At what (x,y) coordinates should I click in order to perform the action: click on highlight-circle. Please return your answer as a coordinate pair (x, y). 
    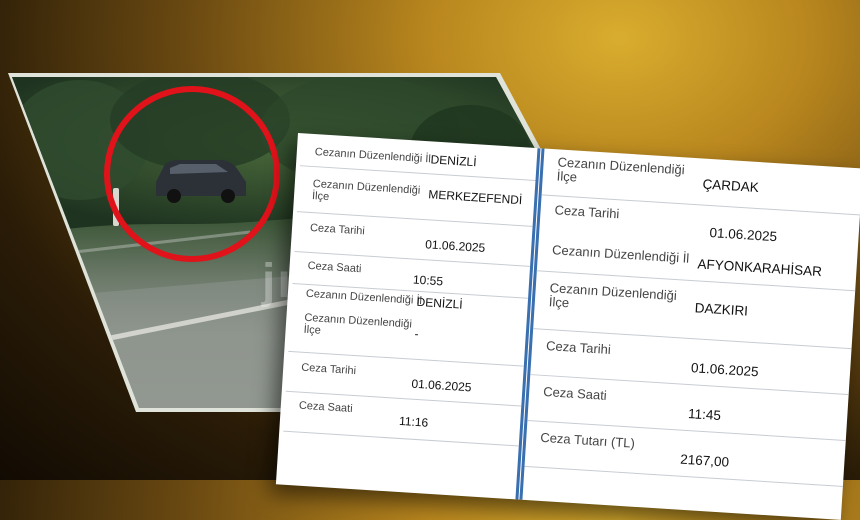
    Looking at the image, I should click on (192, 174).